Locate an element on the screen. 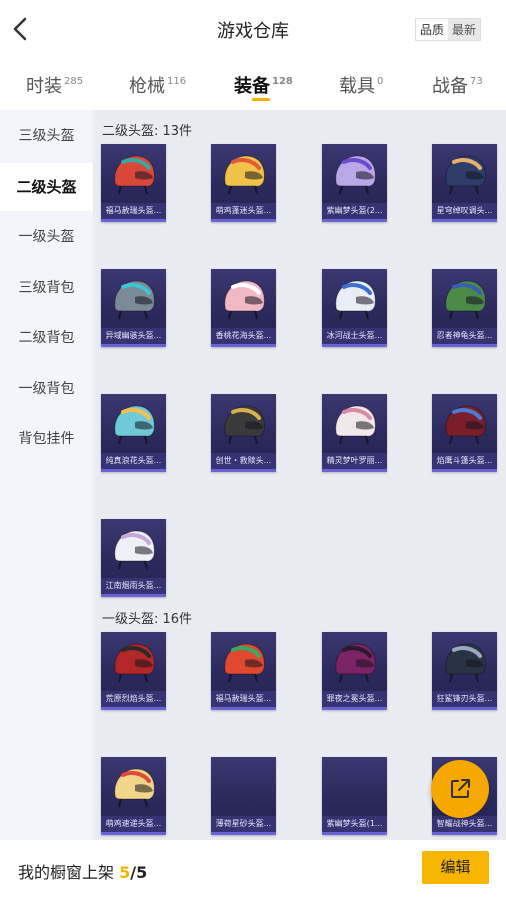  showcase-status: 我的橱窗上架 5/5 is located at coordinates (82, 871).